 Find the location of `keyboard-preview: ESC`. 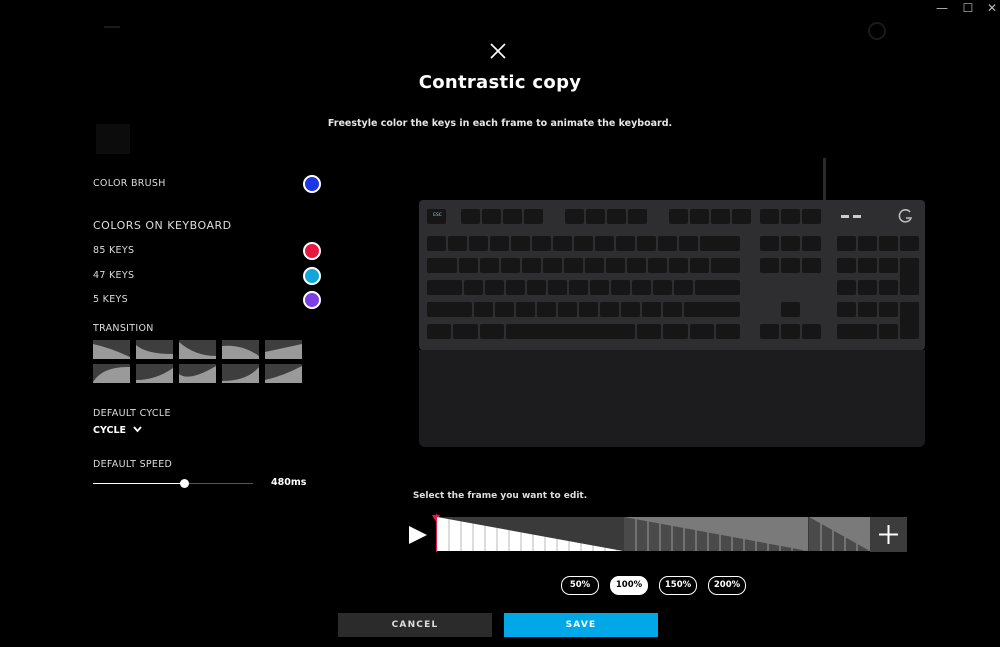

keyboard-preview: ESC is located at coordinates (672, 275).